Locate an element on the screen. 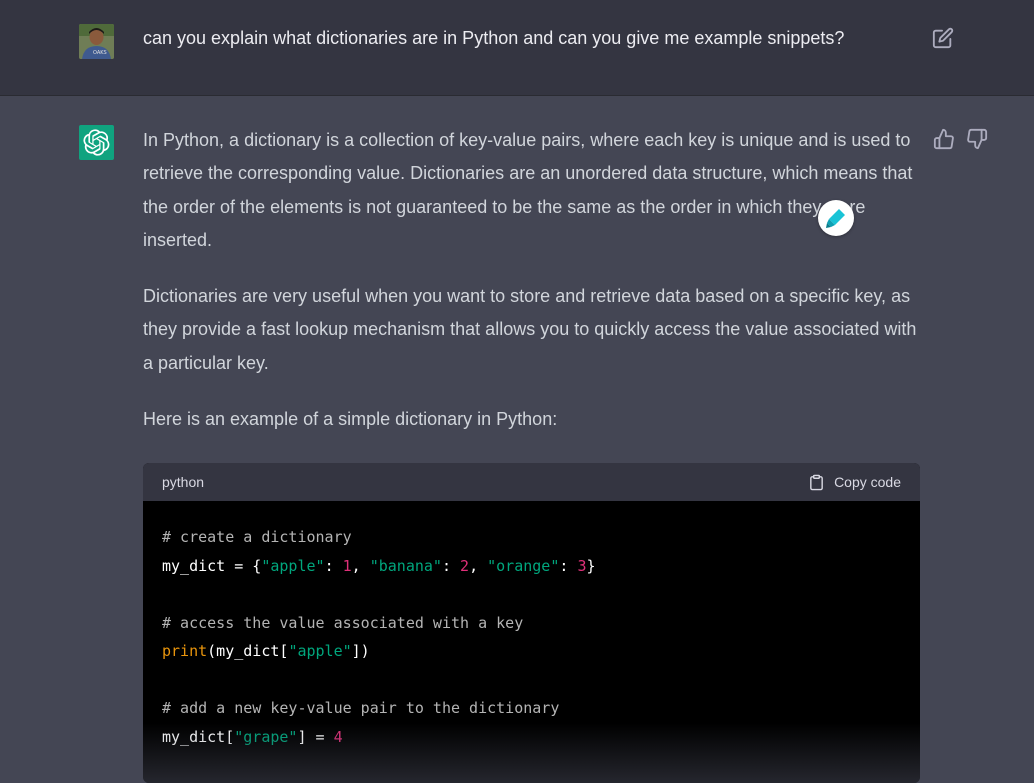 Image resolution: width=1034 pixels, height=783 pixels. thumbs-up-icon is located at coordinates (943, 139).